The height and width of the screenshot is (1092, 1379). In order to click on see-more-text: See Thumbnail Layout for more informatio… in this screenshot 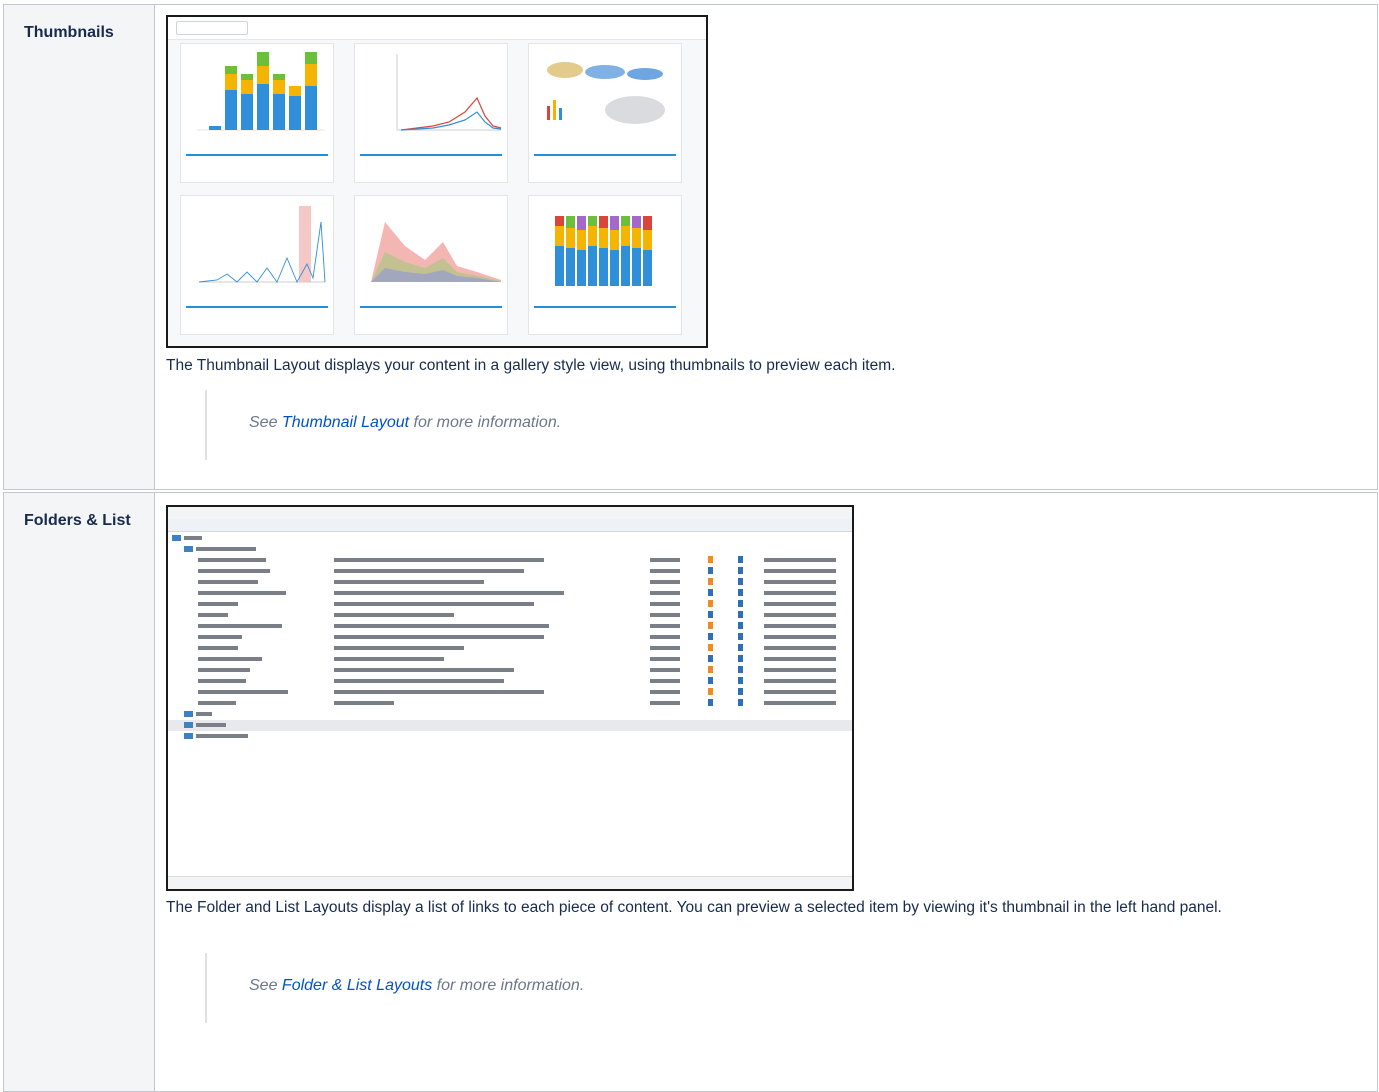, I will do `click(405, 423)`.